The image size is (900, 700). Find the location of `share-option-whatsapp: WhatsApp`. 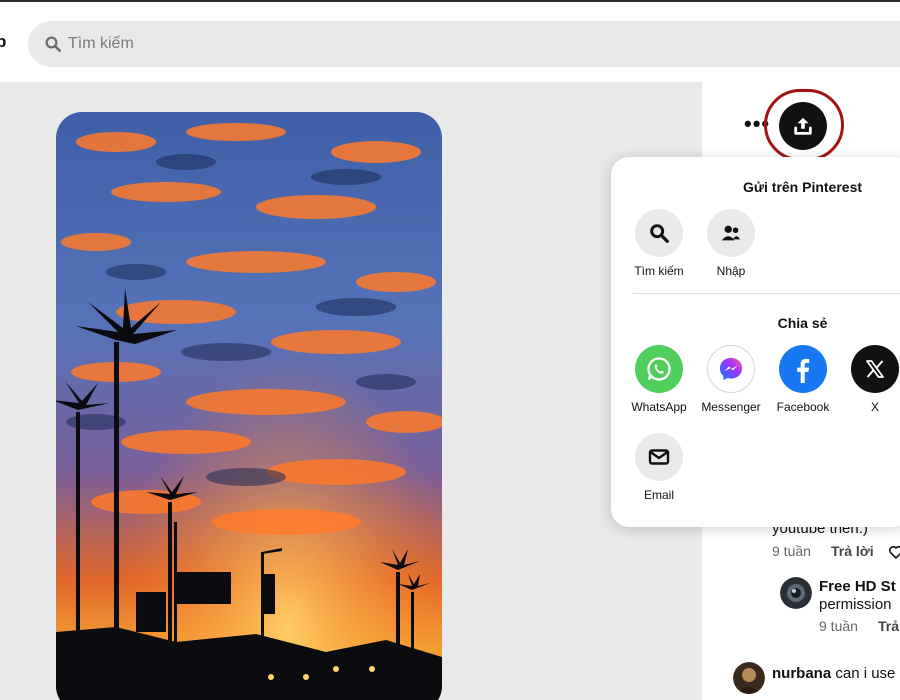

share-option-whatsapp: WhatsApp is located at coordinates (659, 379).